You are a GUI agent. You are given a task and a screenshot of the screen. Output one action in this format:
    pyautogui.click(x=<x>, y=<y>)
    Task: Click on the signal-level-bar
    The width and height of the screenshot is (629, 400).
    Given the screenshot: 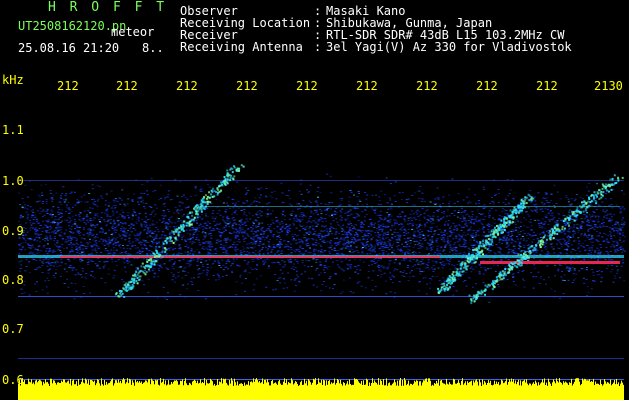 What is the action you would take?
    pyautogui.click(x=321, y=389)
    